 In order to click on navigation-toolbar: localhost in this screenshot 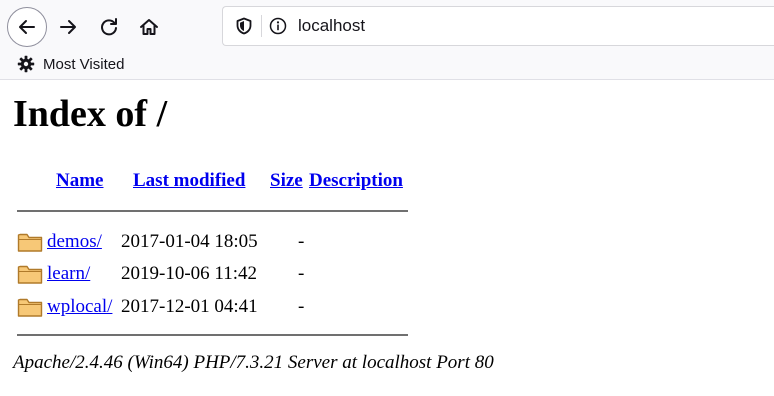, I will do `click(387, 25)`.